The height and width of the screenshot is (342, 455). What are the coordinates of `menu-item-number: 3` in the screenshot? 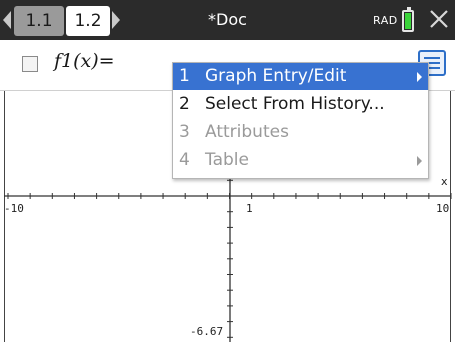 It's located at (184, 132).